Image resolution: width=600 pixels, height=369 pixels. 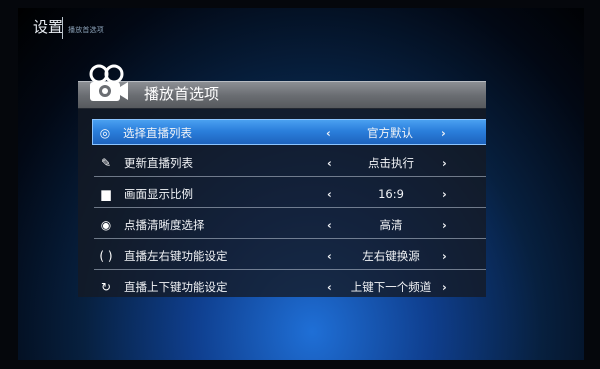 I want to click on setting-value: 高清, so click(x=391, y=225).